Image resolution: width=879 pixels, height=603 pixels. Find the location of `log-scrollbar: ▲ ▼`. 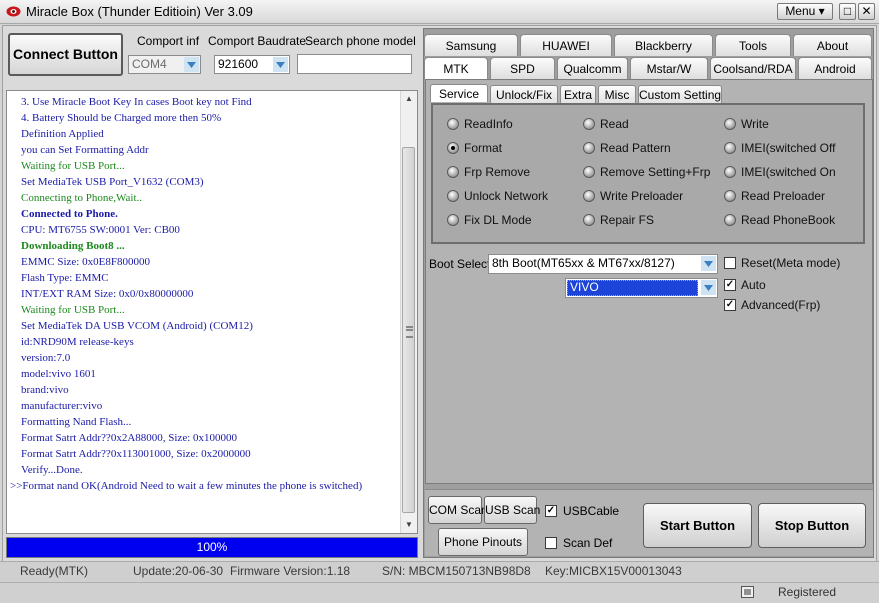

log-scrollbar: ▲ ▼ is located at coordinates (408, 312).